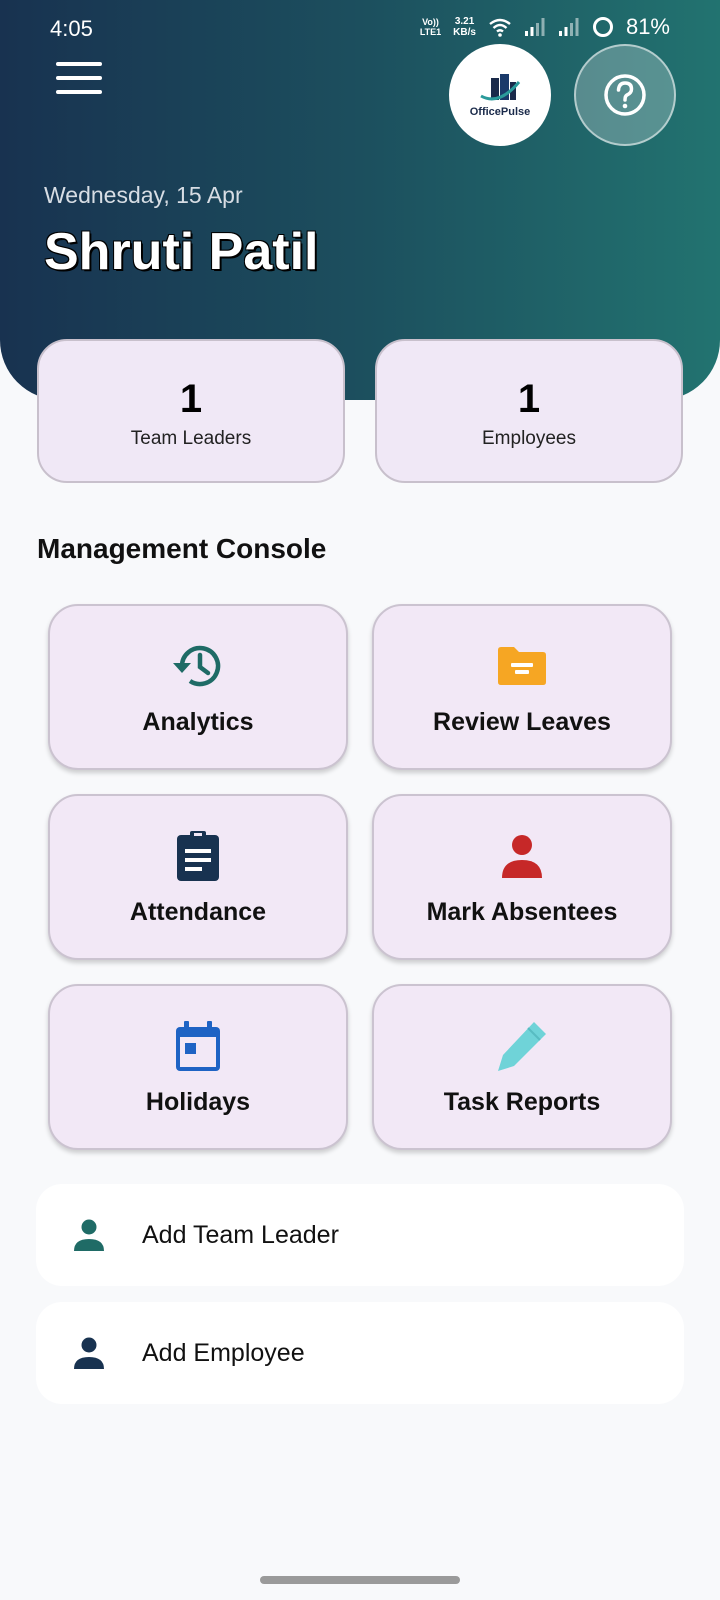 The height and width of the screenshot is (1600, 720). Describe the element at coordinates (500, 87) in the screenshot. I see `buildings-logo-icon` at that location.